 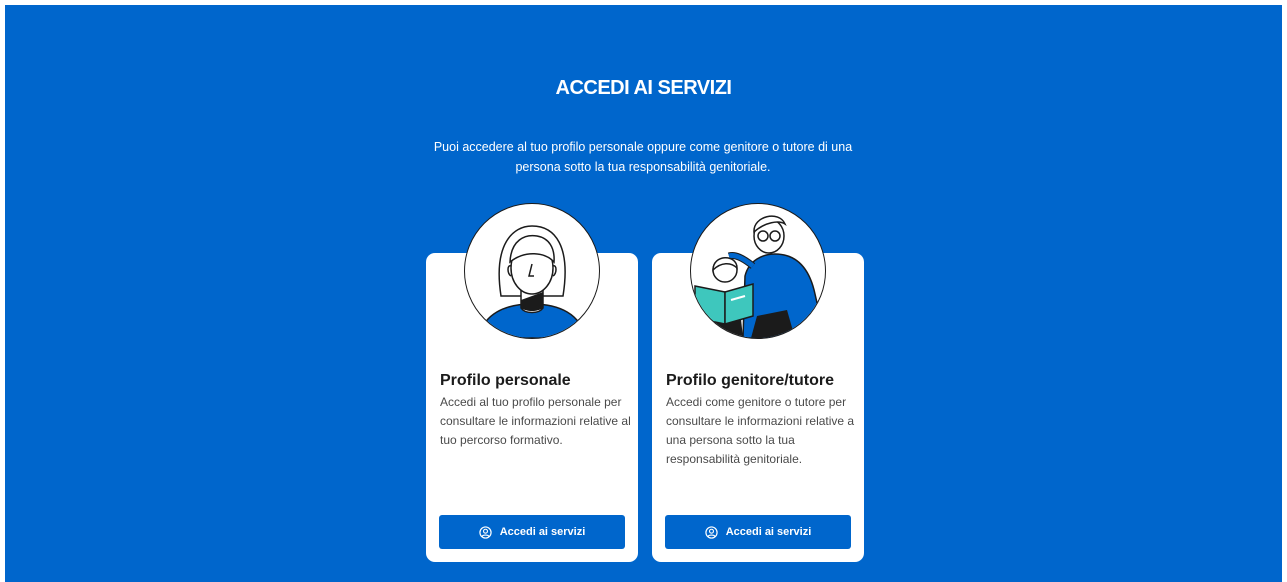 I want to click on card-title: Profilo personale, so click(x=505, y=380).